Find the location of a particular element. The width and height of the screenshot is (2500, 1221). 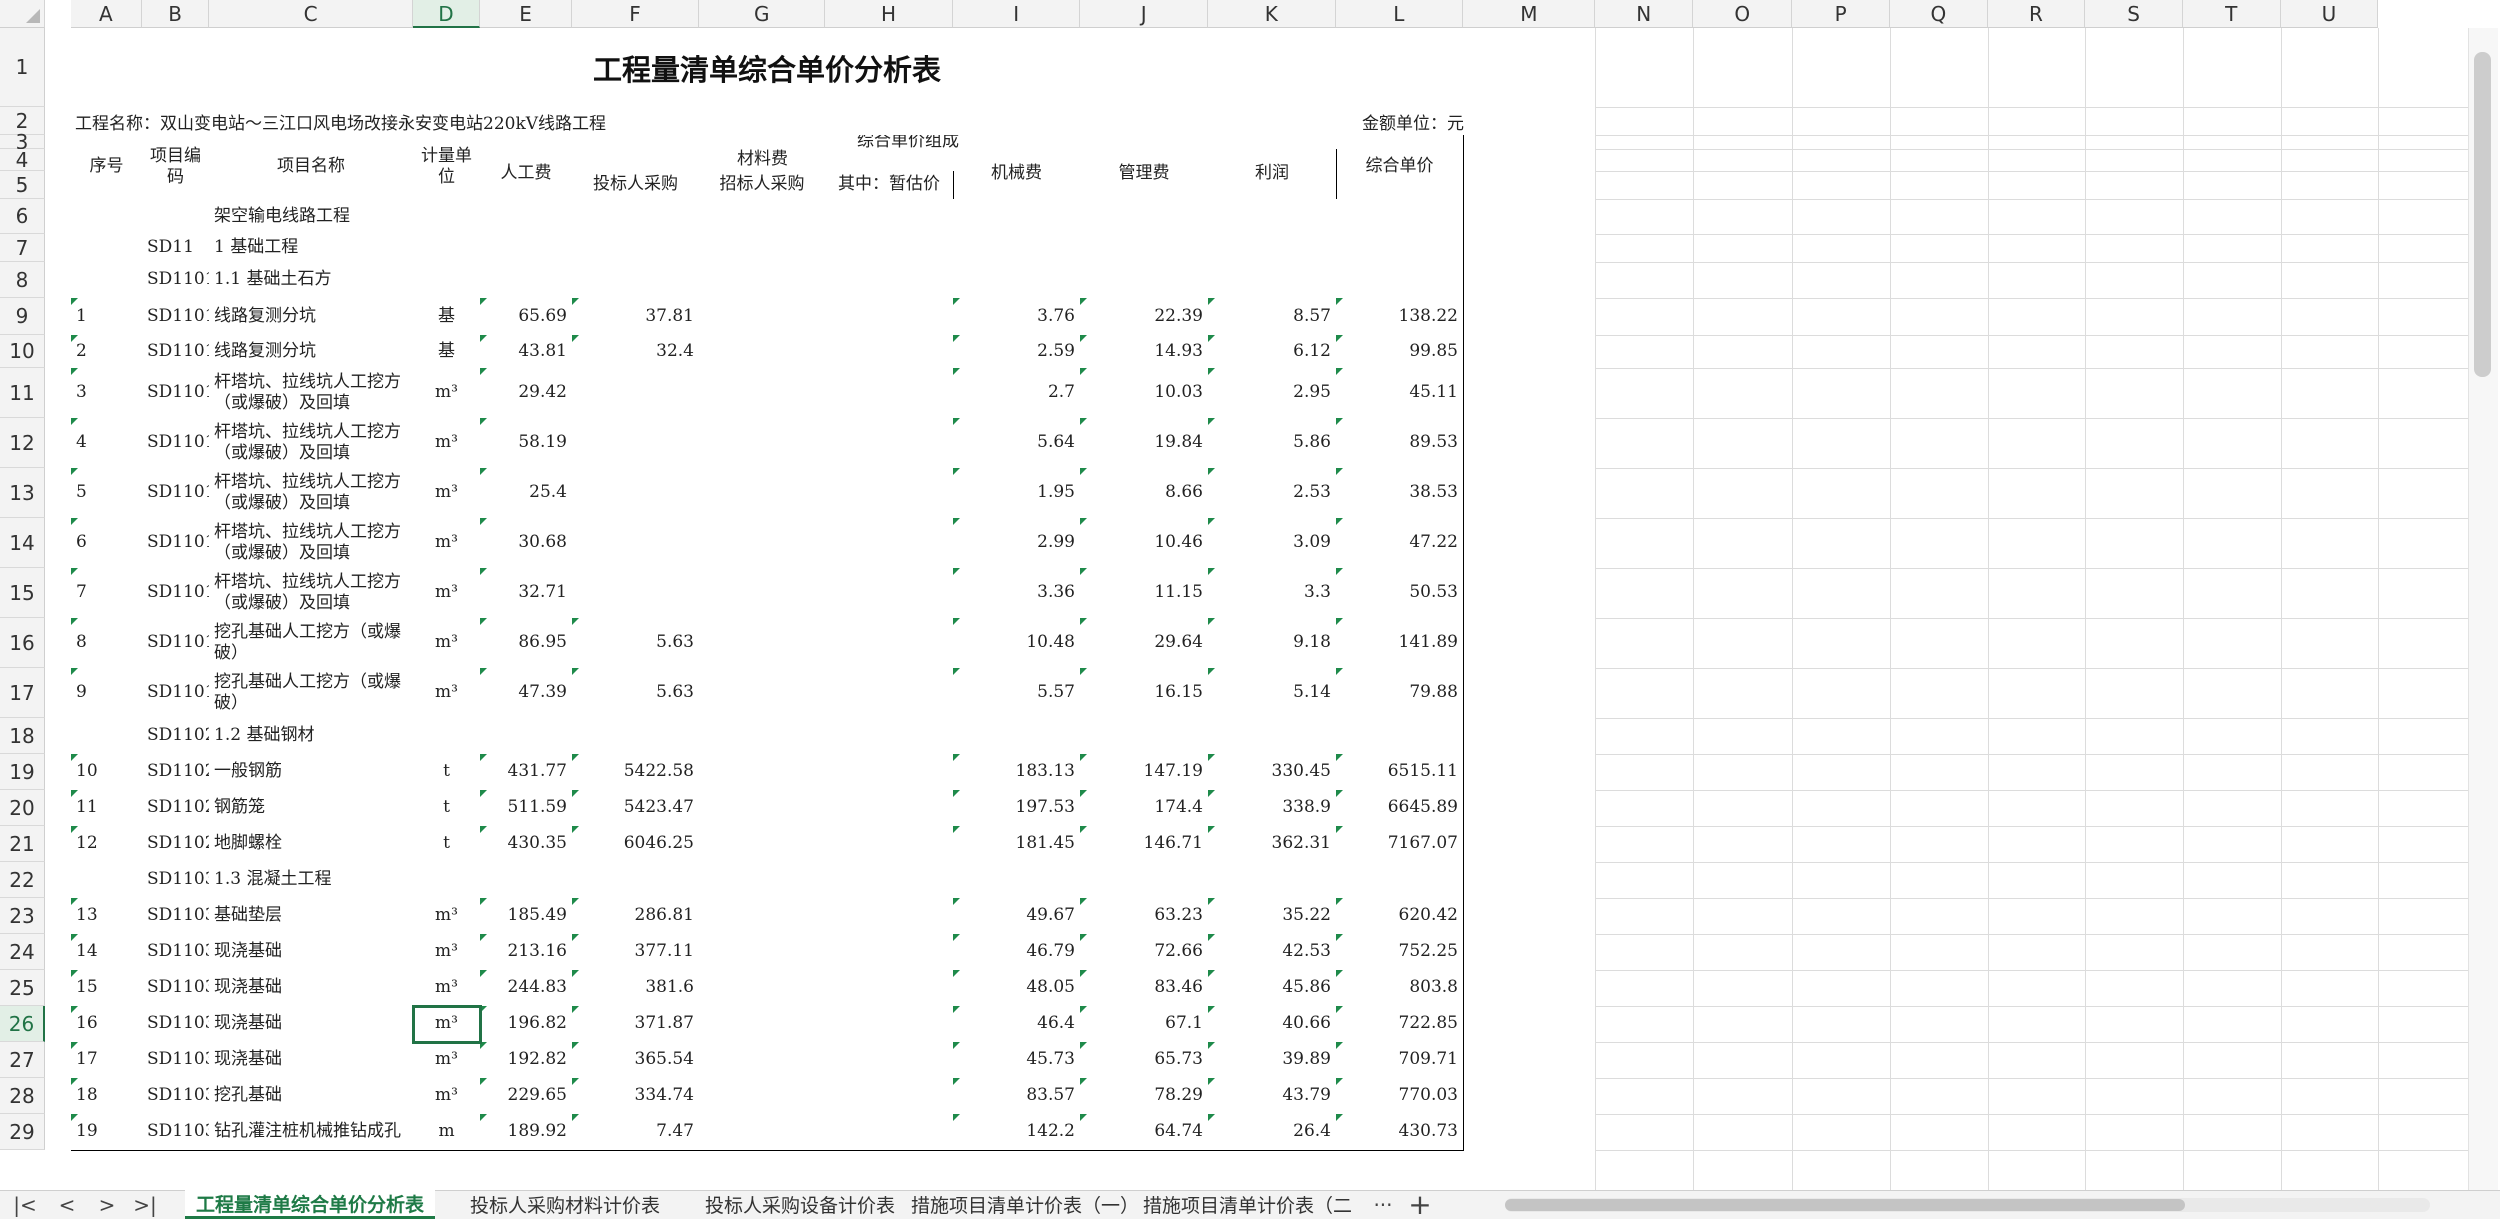

cell-value: 40.66 is located at coordinates (1272, 1024).